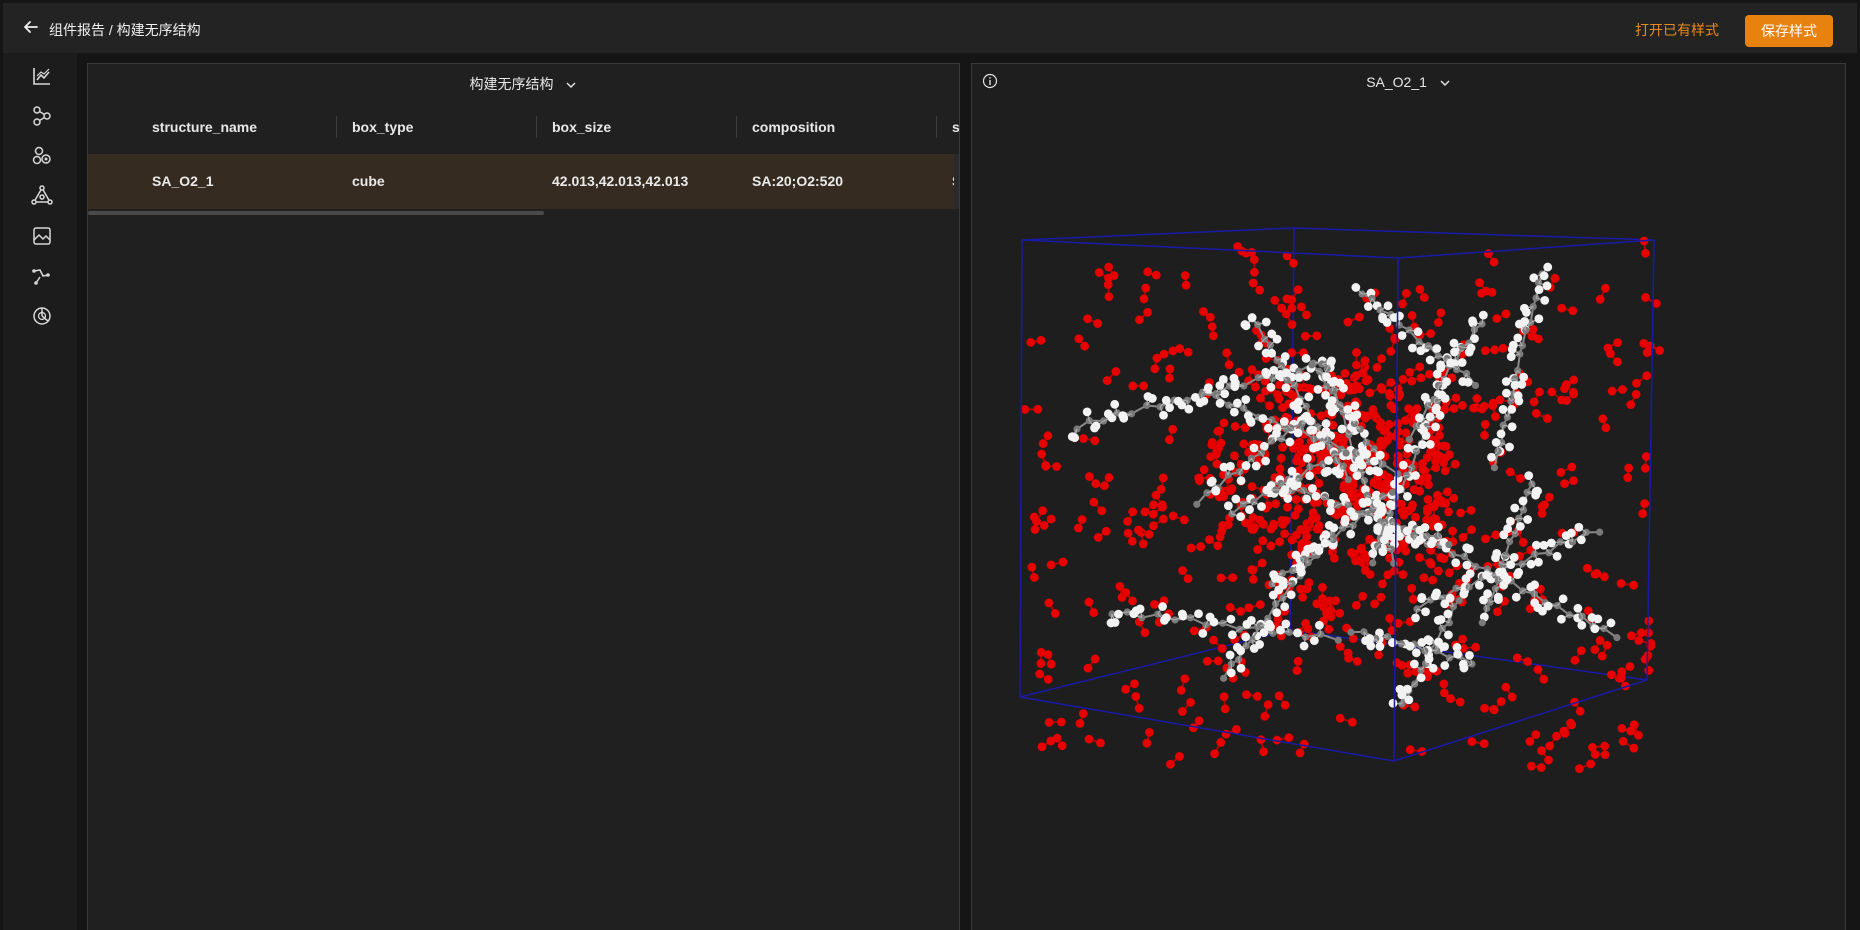 The image size is (1860, 930). Describe the element at coordinates (1207, 729) in the screenshot. I see `box-edge` at that location.